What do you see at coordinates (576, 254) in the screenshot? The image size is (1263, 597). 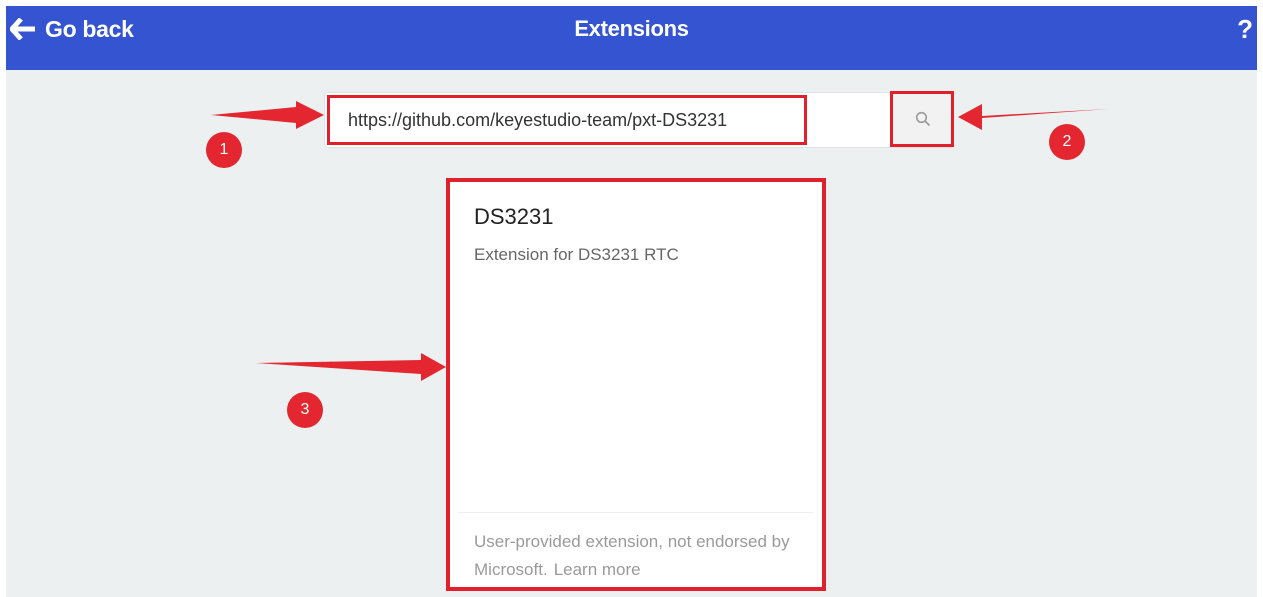 I see `extension-description: Extension for DS3231 RTC` at bounding box center [576, 254].